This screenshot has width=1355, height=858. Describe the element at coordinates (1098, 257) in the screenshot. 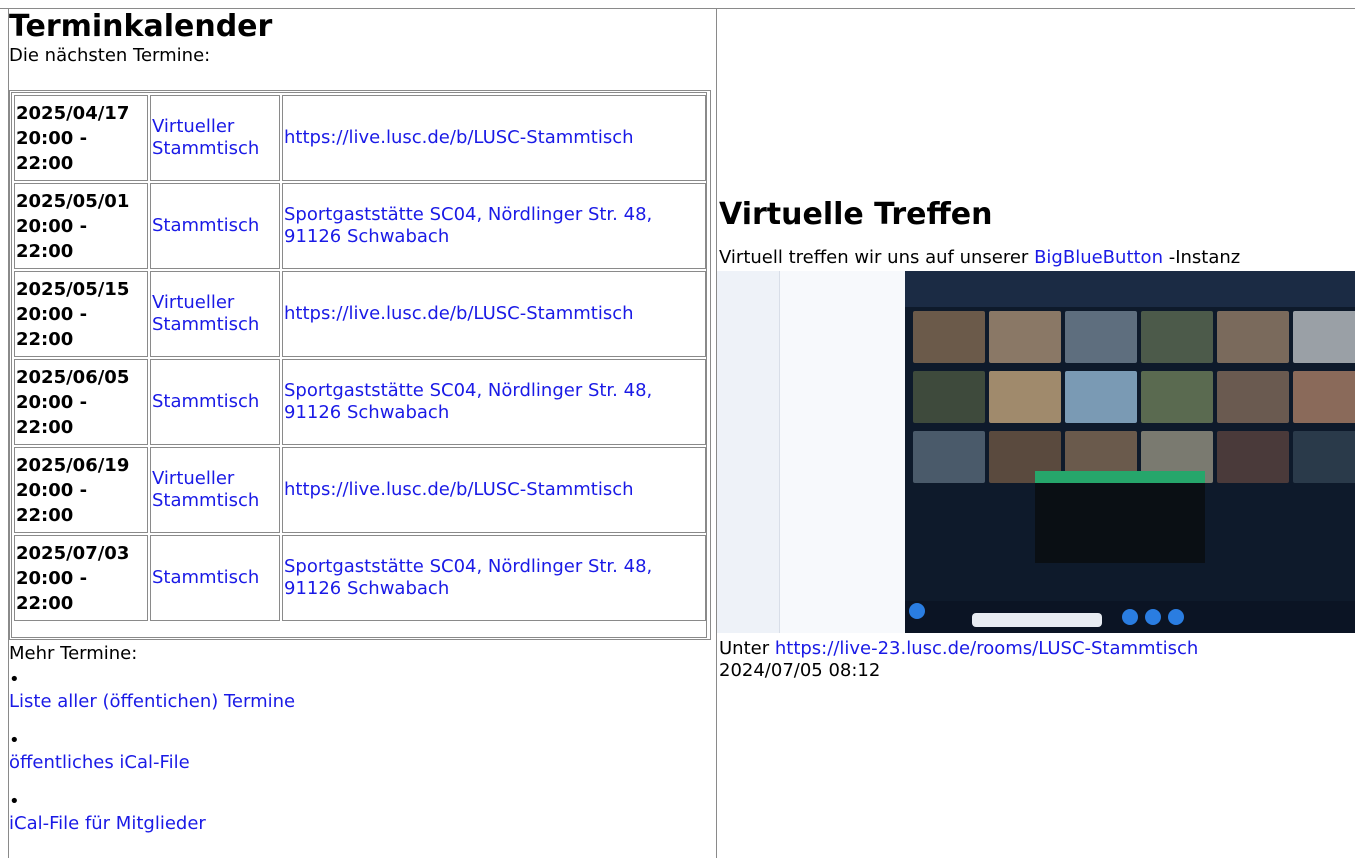

I see `bigbluebutton-link: BigBlueButton` at that location.